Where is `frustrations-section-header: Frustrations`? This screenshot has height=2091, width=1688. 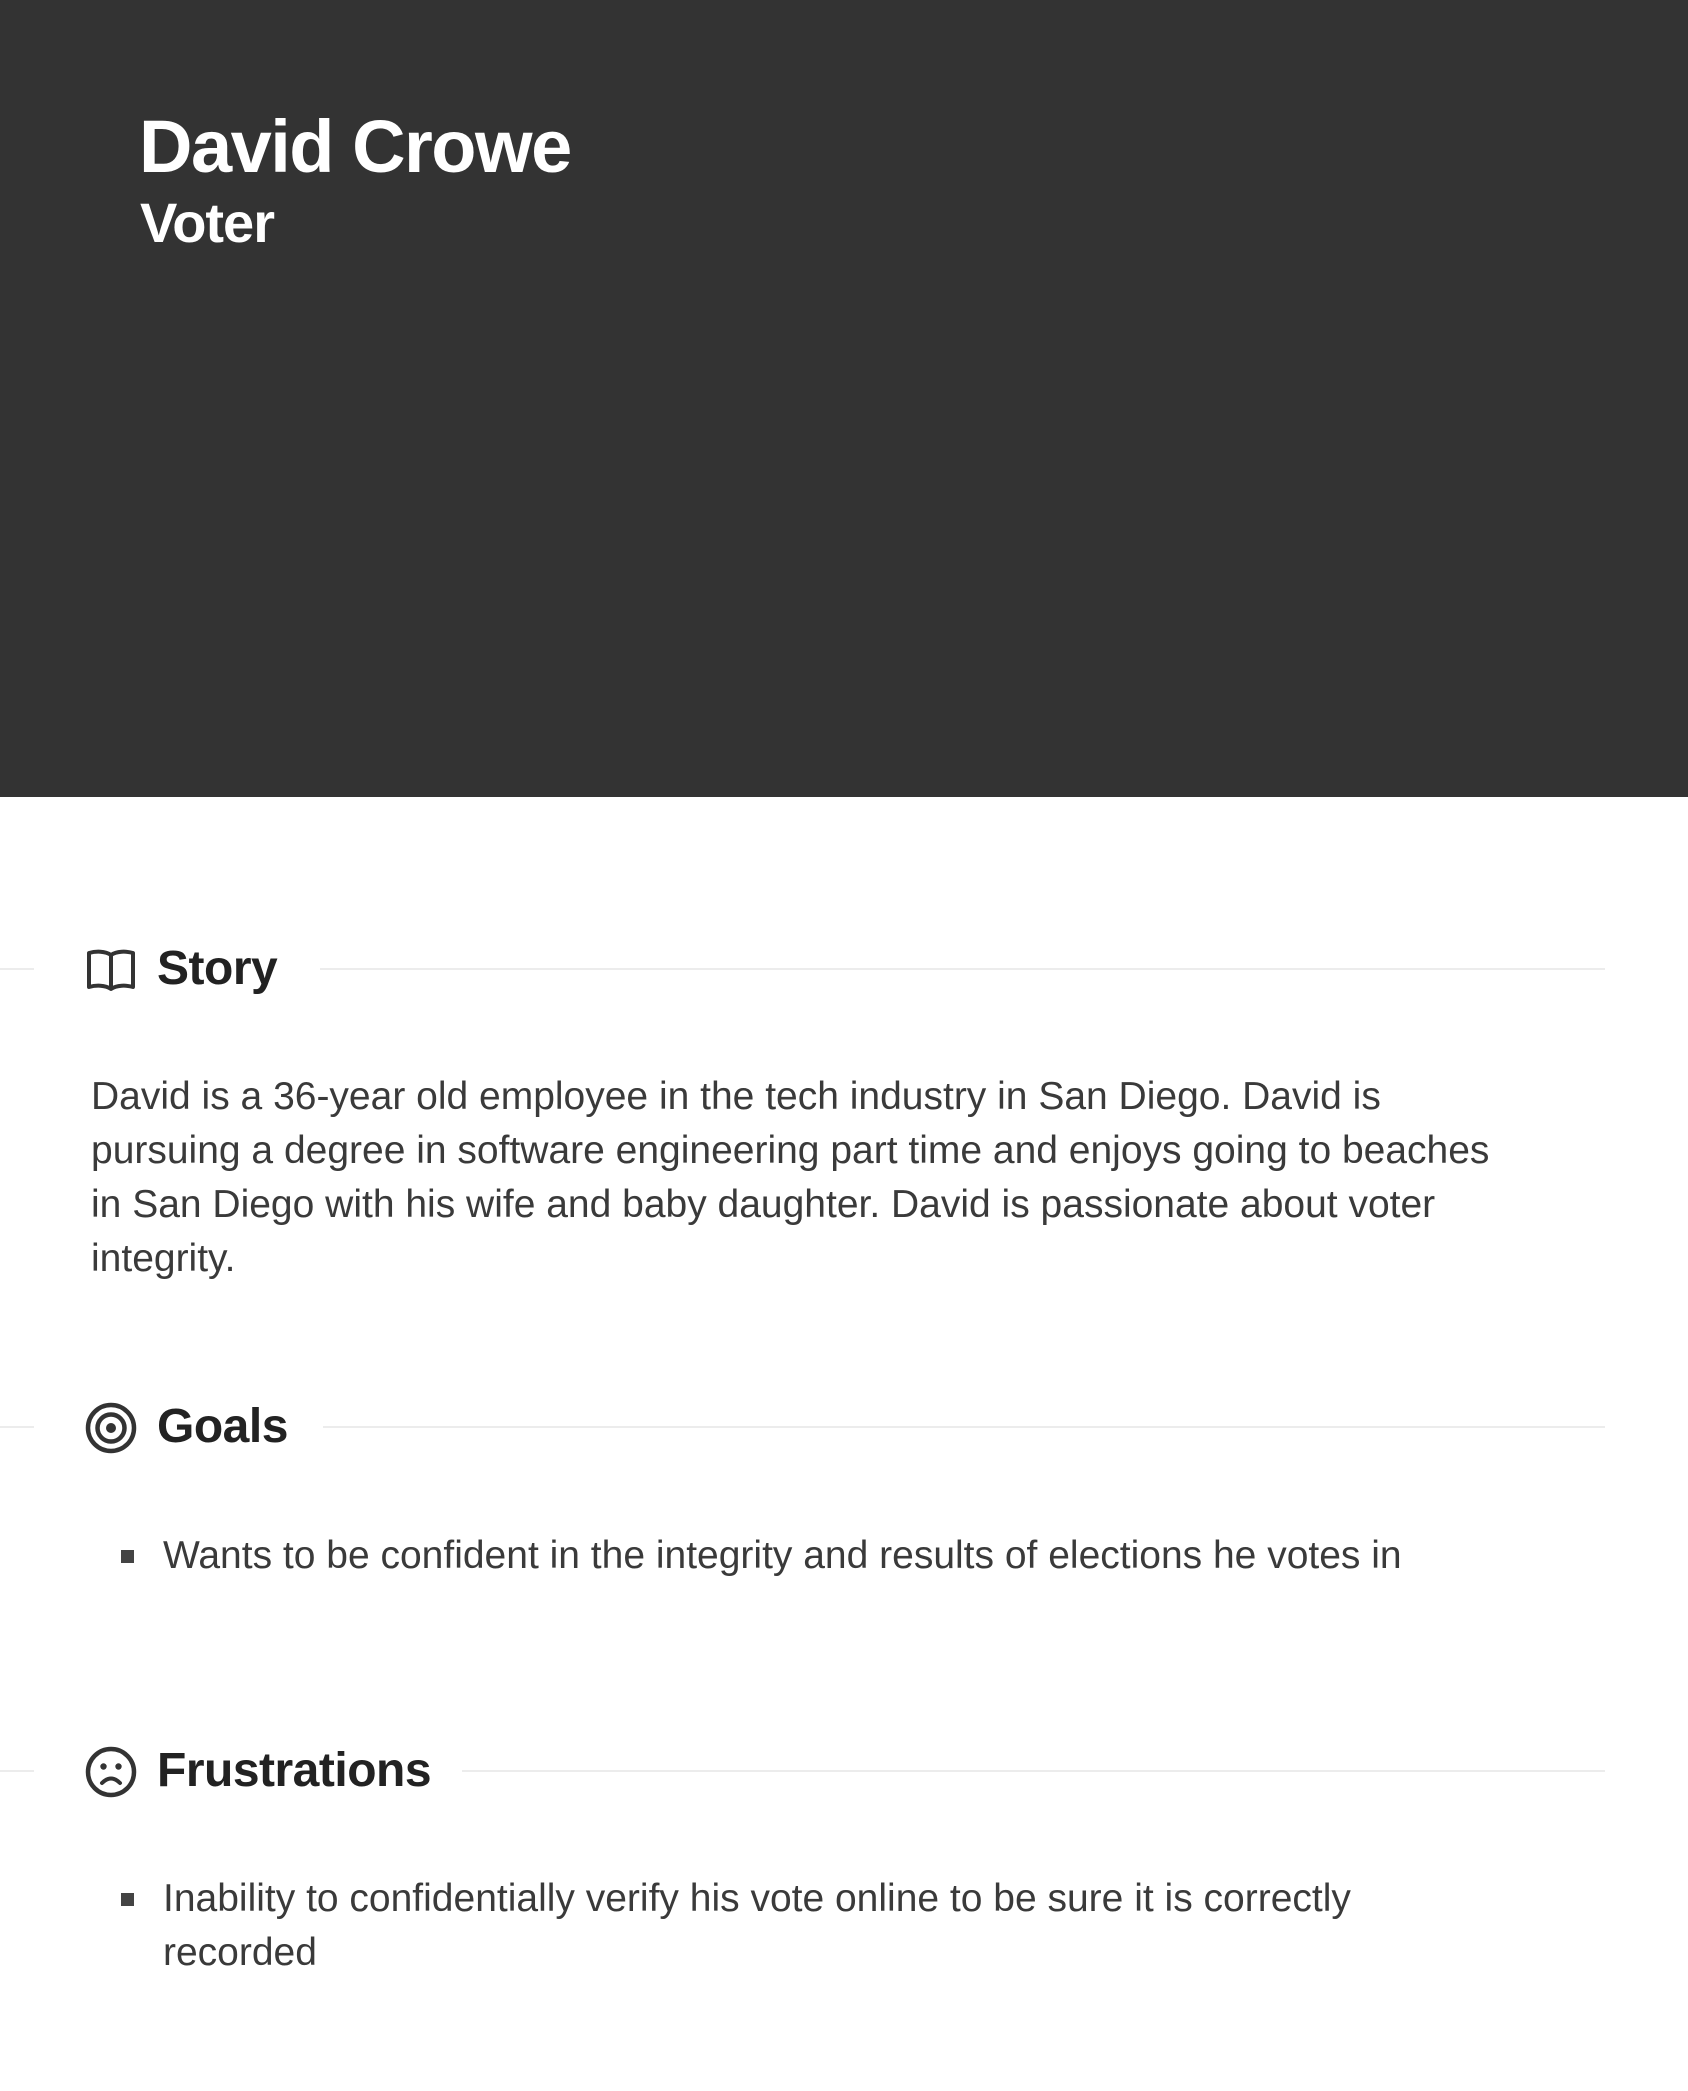
frustrations-section-header: Frustrations is located at coordinates (802, 1771).